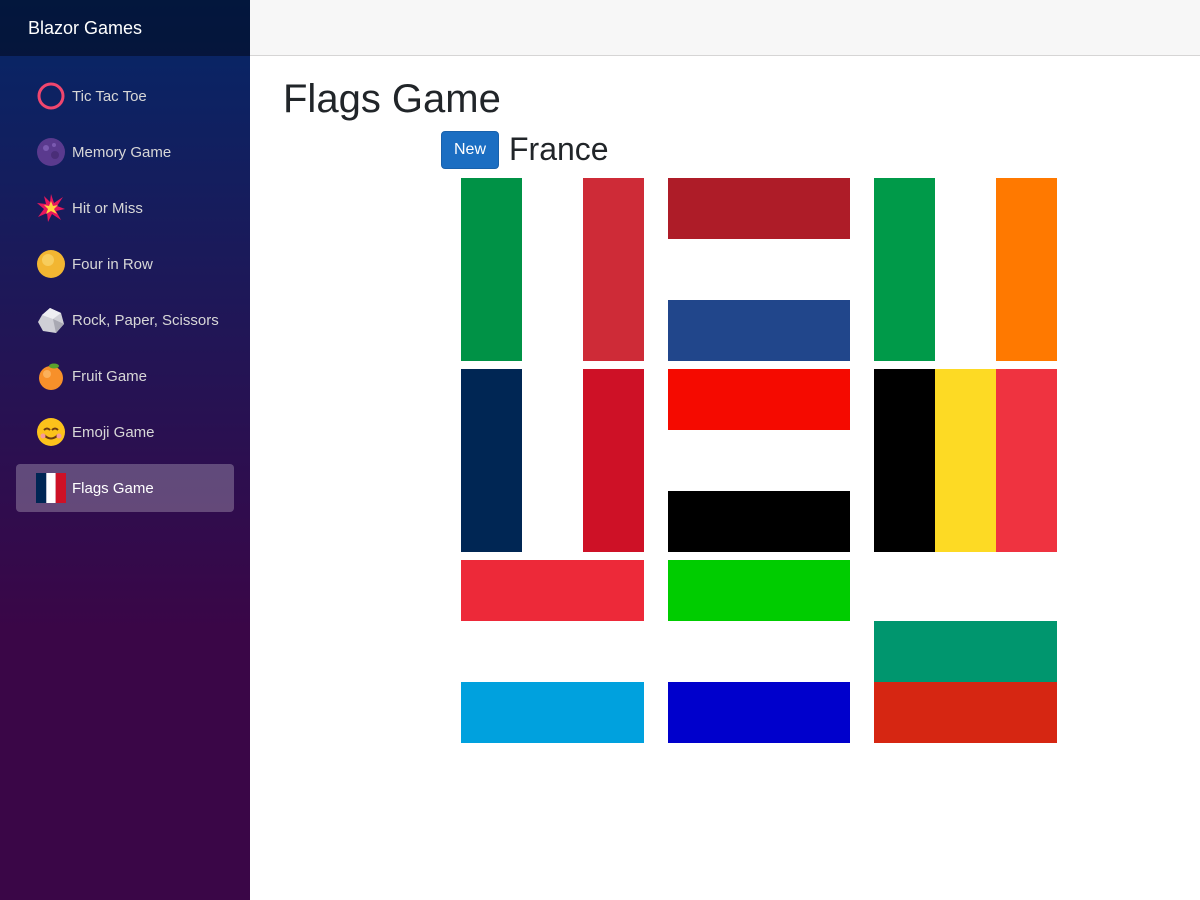 This screenshot has height=900, width=1200. I want to click on sidebar-item-flags-game: Flags Game, so click(125, 488).